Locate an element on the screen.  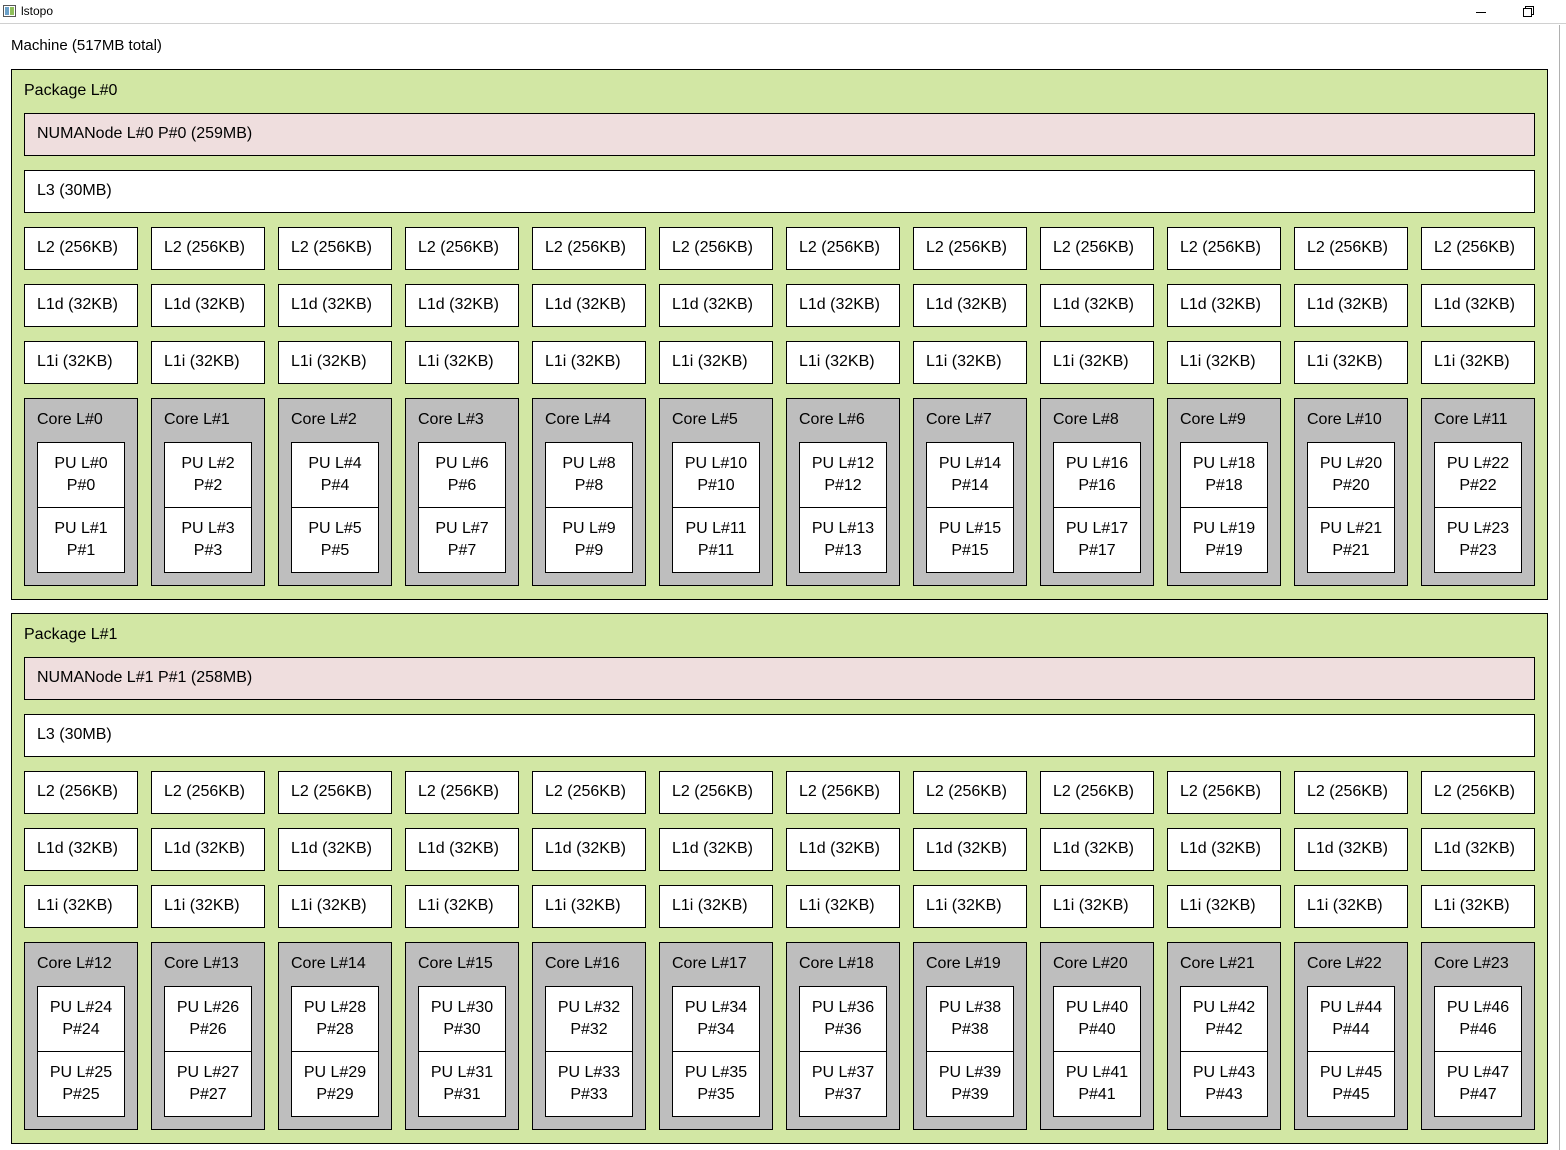
pu-box: PU L#19 P#19 is located at coordinates (1224, 540).